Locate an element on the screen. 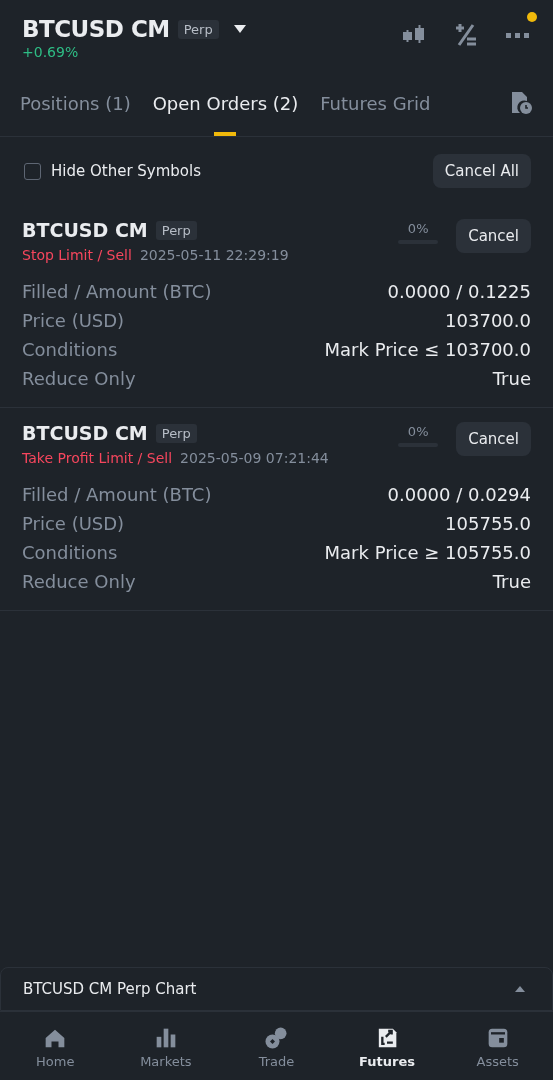 The image size is (553, 1080). order-time: 2025-05-11 22:29:19 is located at coordinates (214, 255).